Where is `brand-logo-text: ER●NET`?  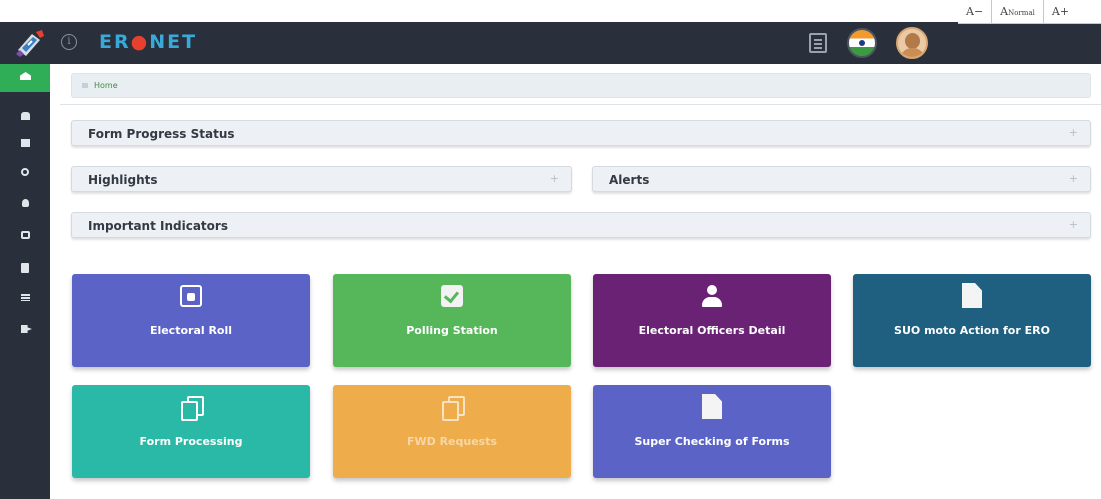 brand-logo-text: ER●NET is located at coordinates (148, 42).